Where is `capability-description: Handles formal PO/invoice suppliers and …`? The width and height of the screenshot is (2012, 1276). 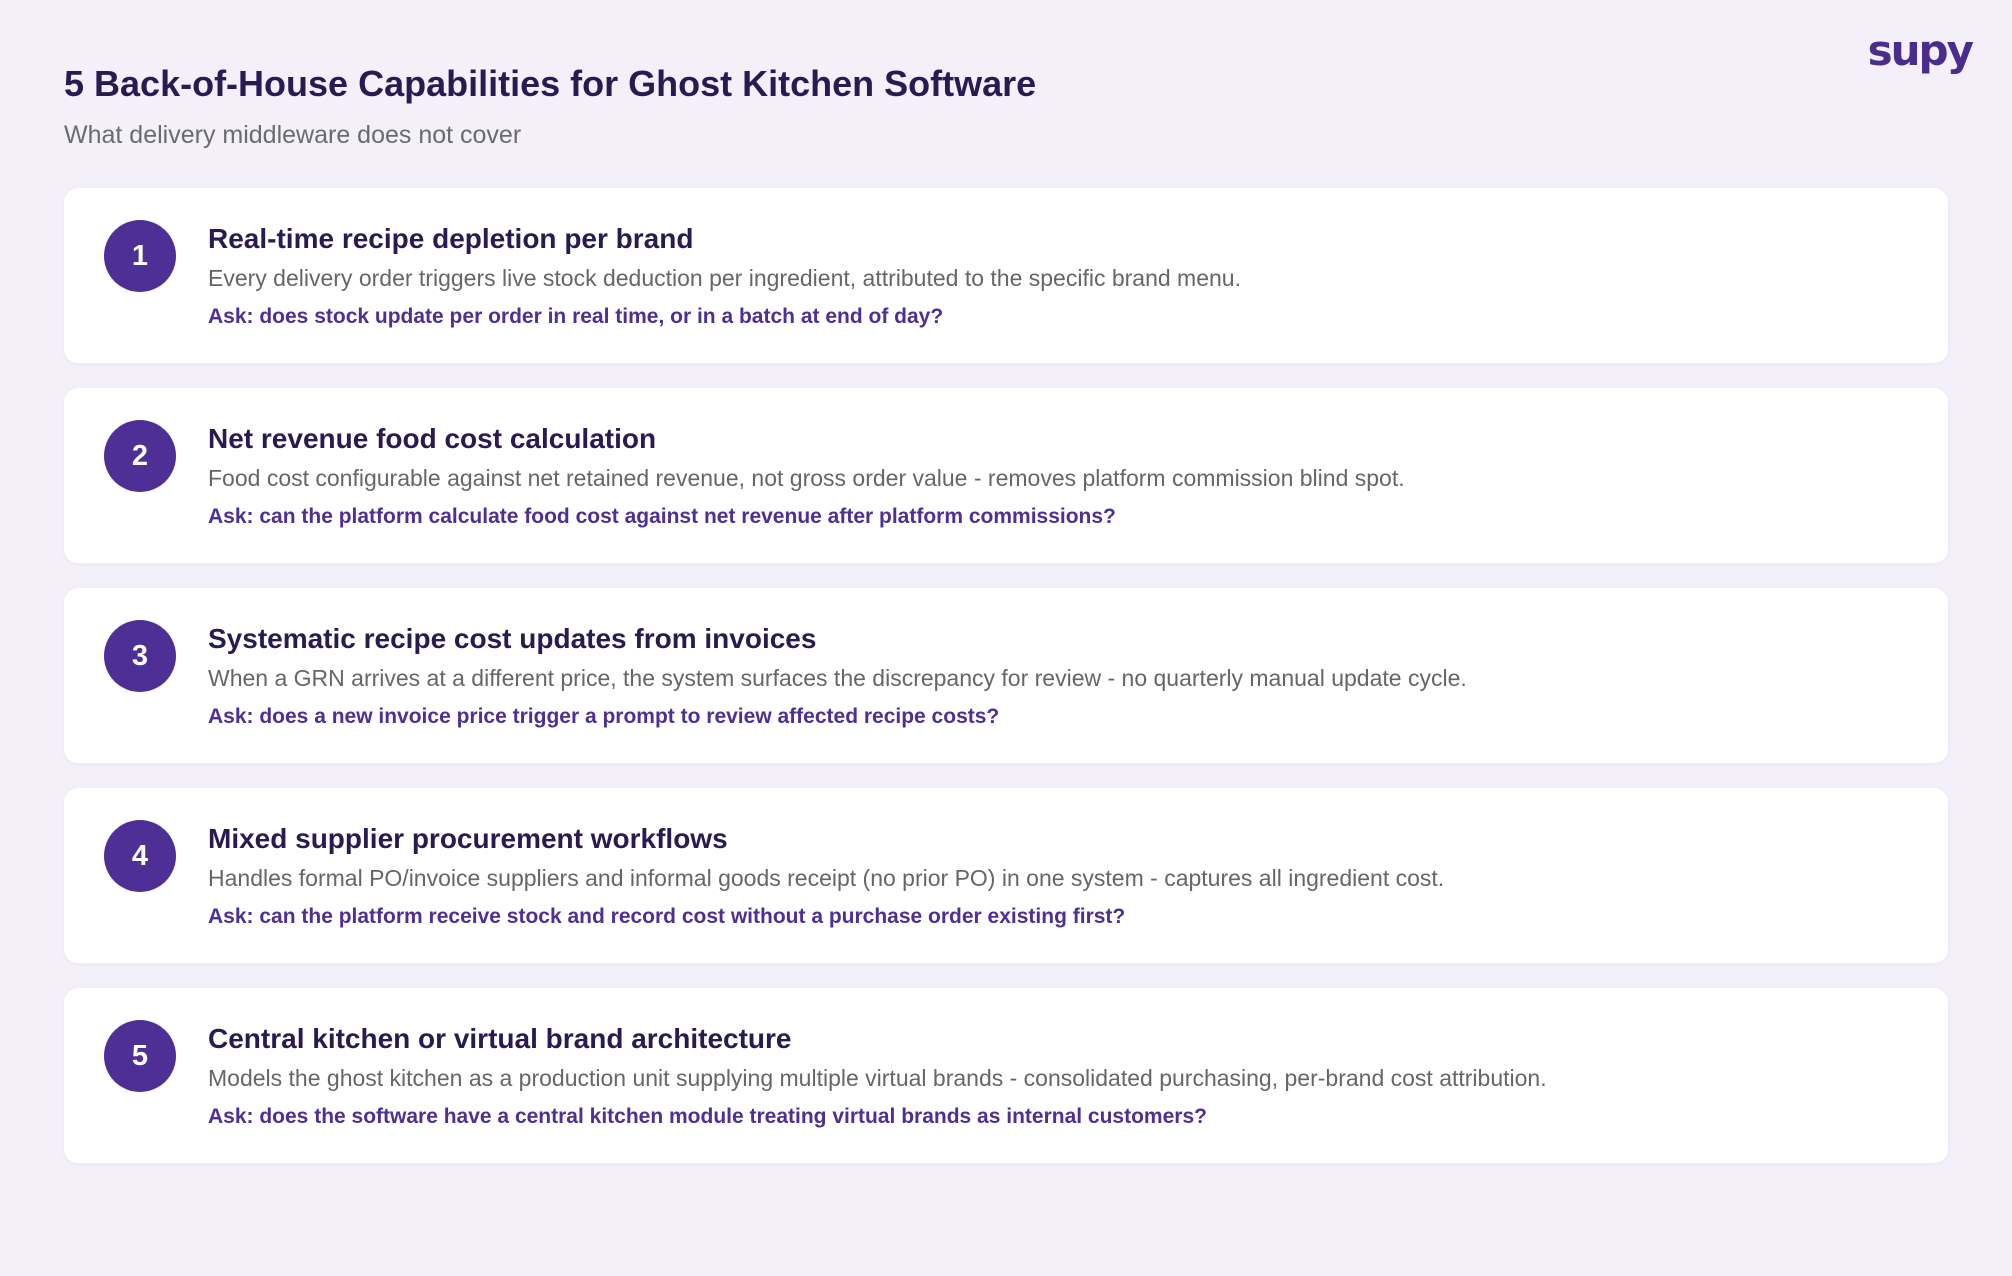
capability-description: Handles formal PO/invoice suppliers and … is located at coordinates (826, 878).